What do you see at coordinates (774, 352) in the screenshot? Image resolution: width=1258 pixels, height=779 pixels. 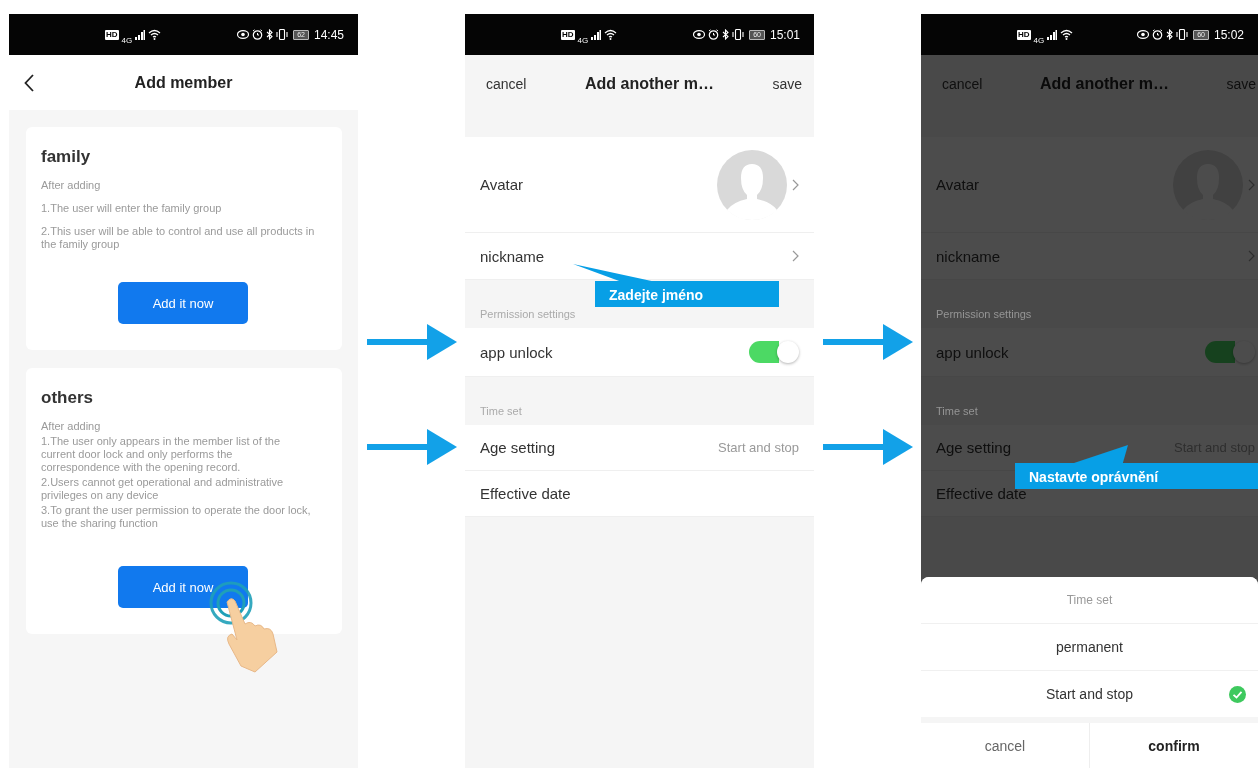 I see `toggle-switch` at bounding box center [774, 352].